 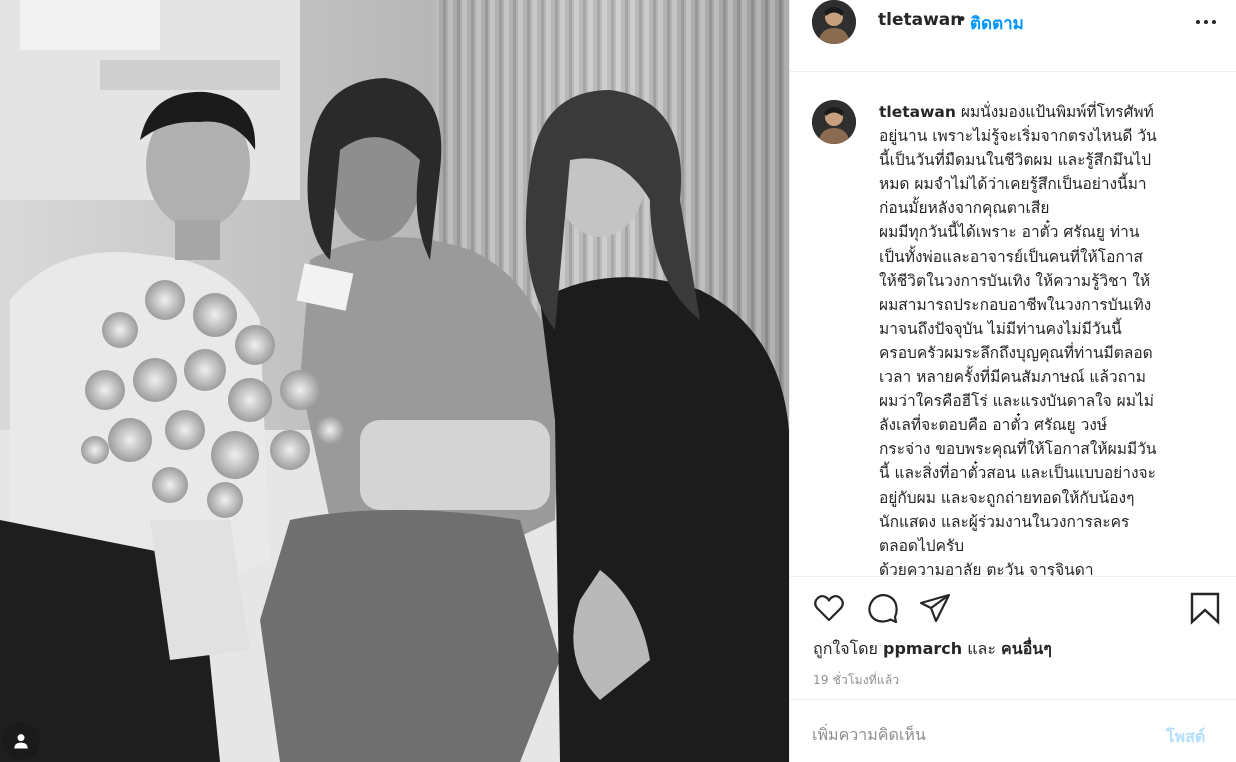 I want to click on user-tag-button, so click(x=21, y=741).